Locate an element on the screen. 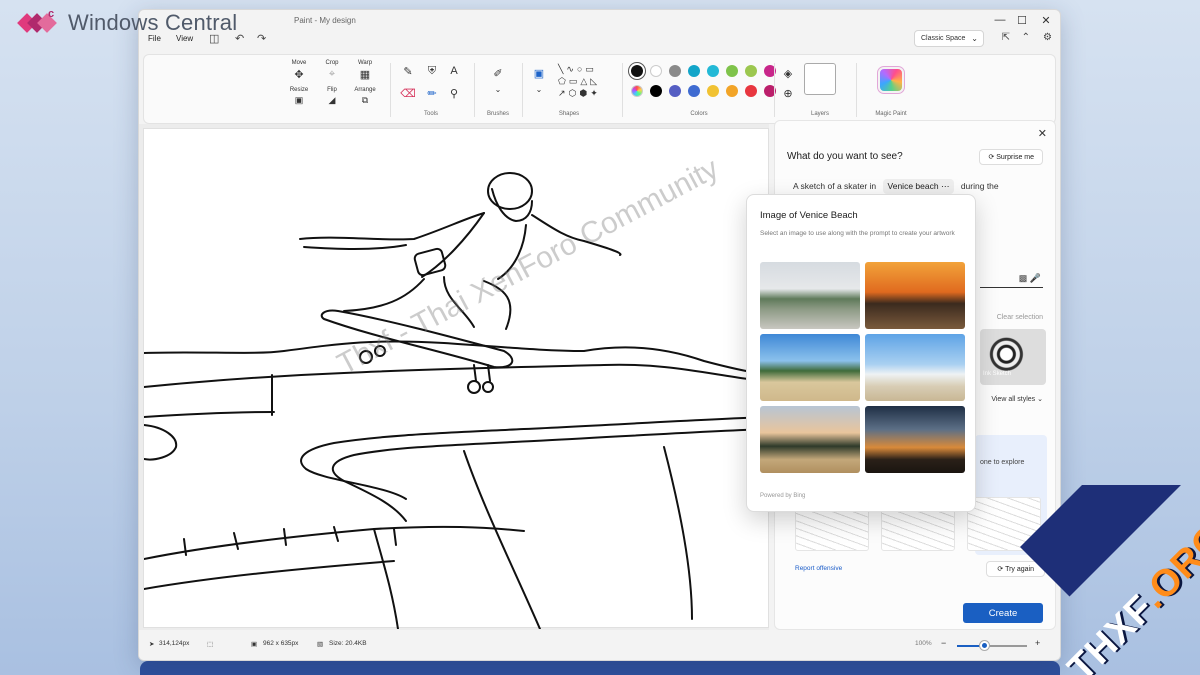 This screenshot has height=675, width=1200. zoom-slider-handle is located at coordinates (984, 645).